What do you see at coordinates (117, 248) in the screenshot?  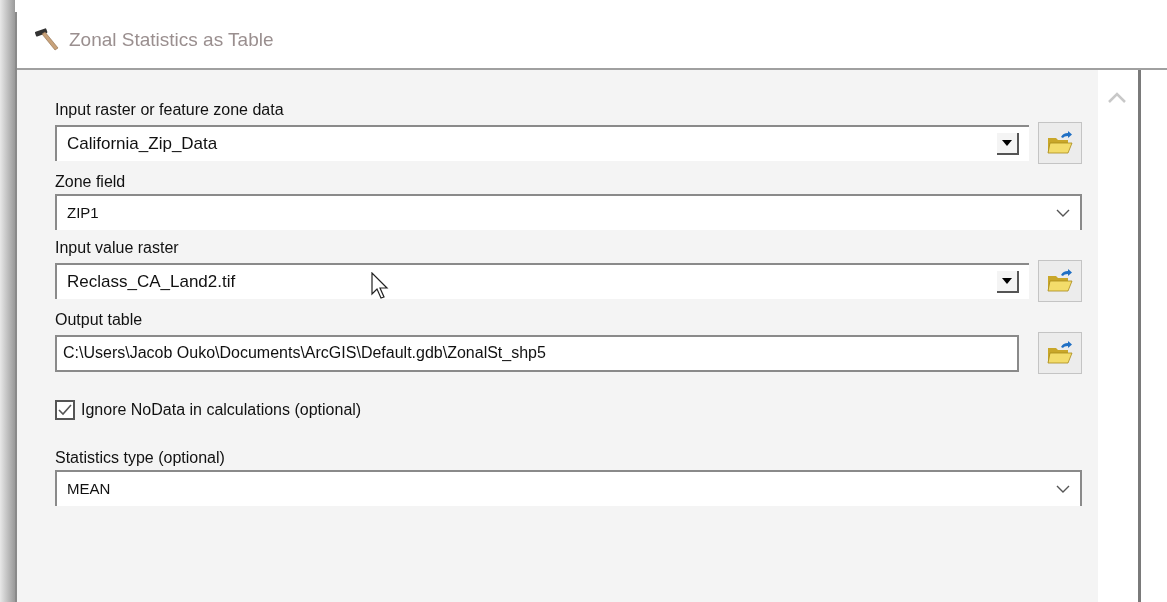 I see `field-label: Input value raster` at bounding box center [117, 248].